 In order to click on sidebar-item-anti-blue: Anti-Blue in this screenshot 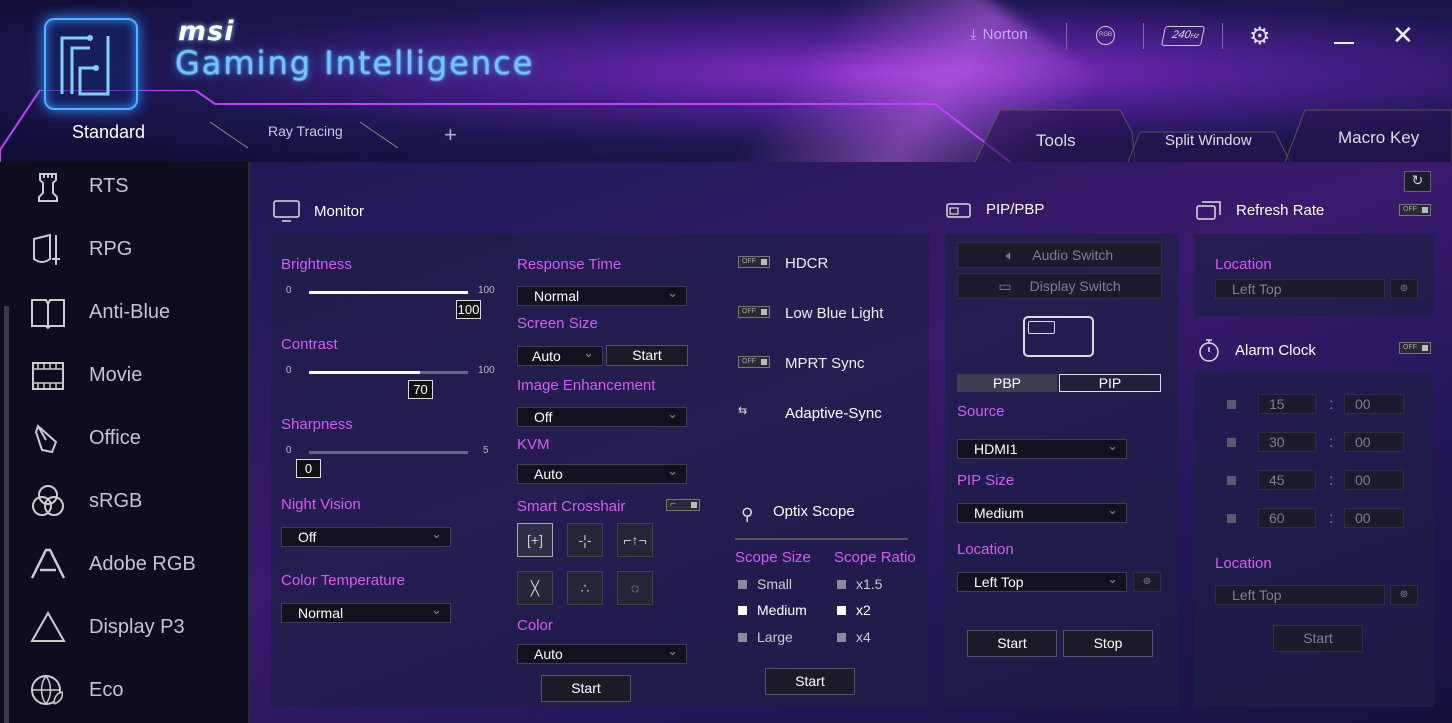, I will do `click(138, 312)`.